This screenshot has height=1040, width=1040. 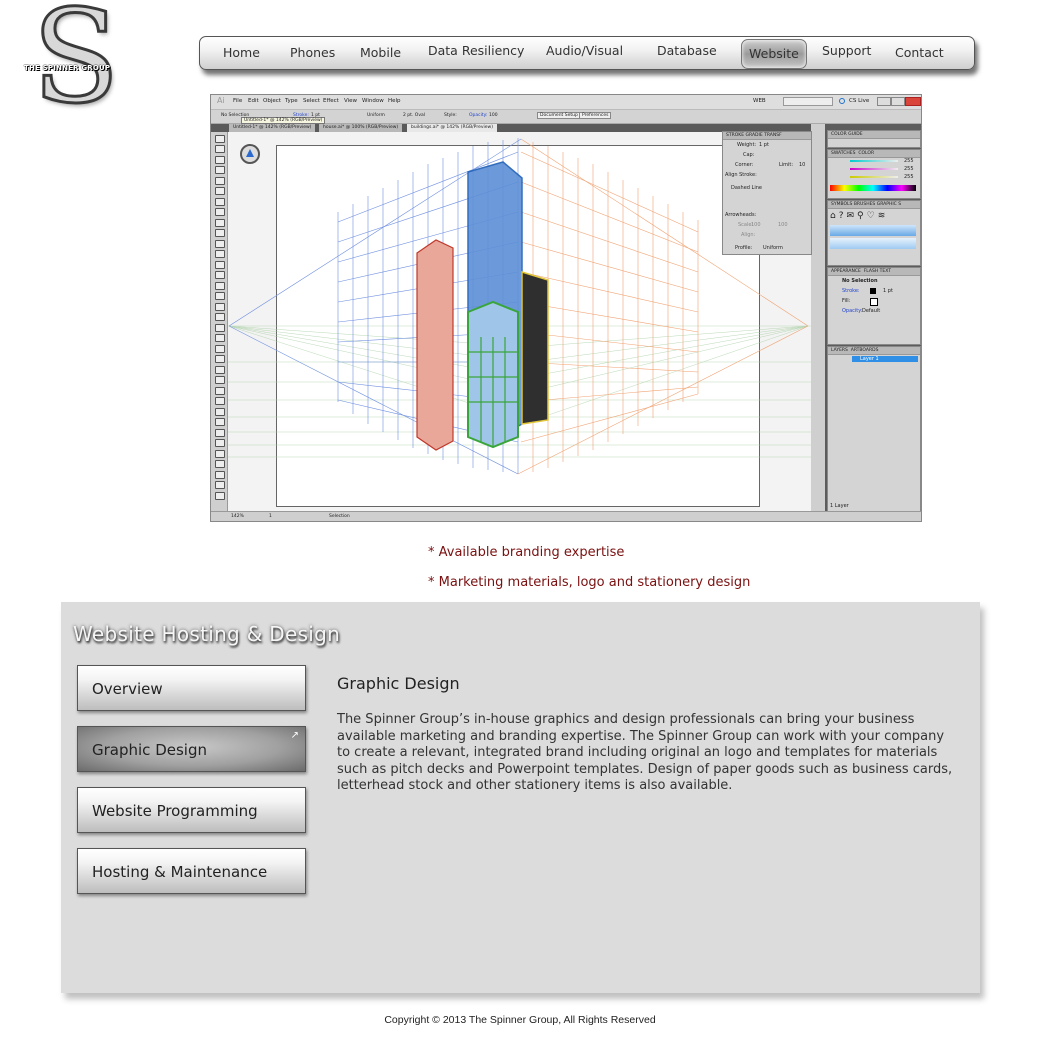 I want to click on ai-appearance-stroke-value: 1 pt, so click(x=888, y=291).